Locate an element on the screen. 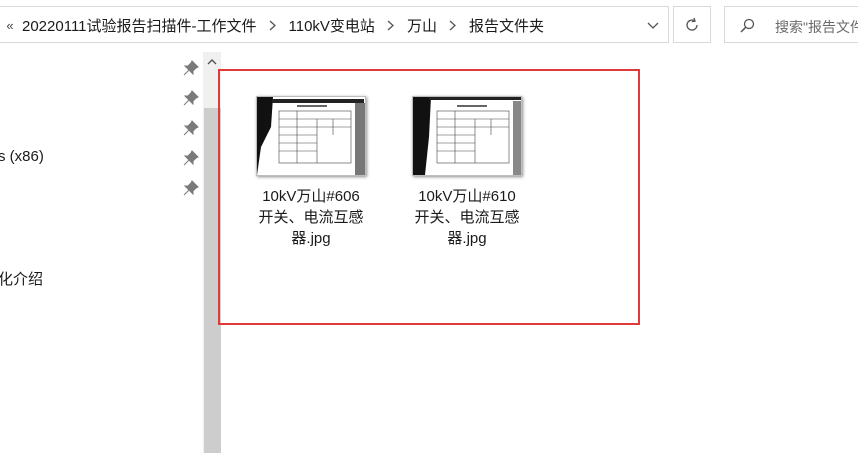  nav-item-program-files-x86: s (x86) is located at coordinates (22, 156).